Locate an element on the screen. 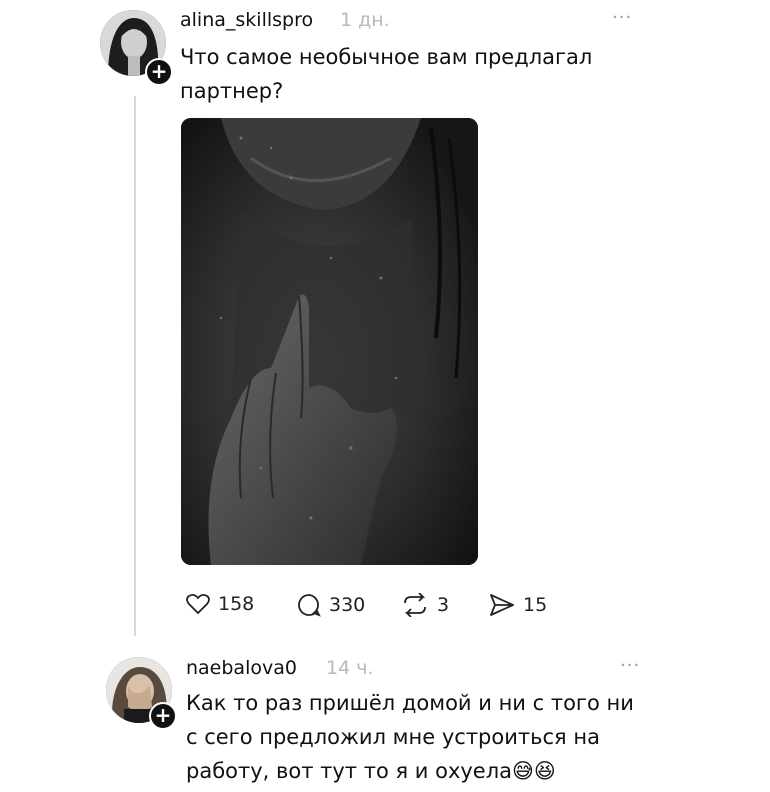  shares-stat: 15 is located at coordinates (518, 605).